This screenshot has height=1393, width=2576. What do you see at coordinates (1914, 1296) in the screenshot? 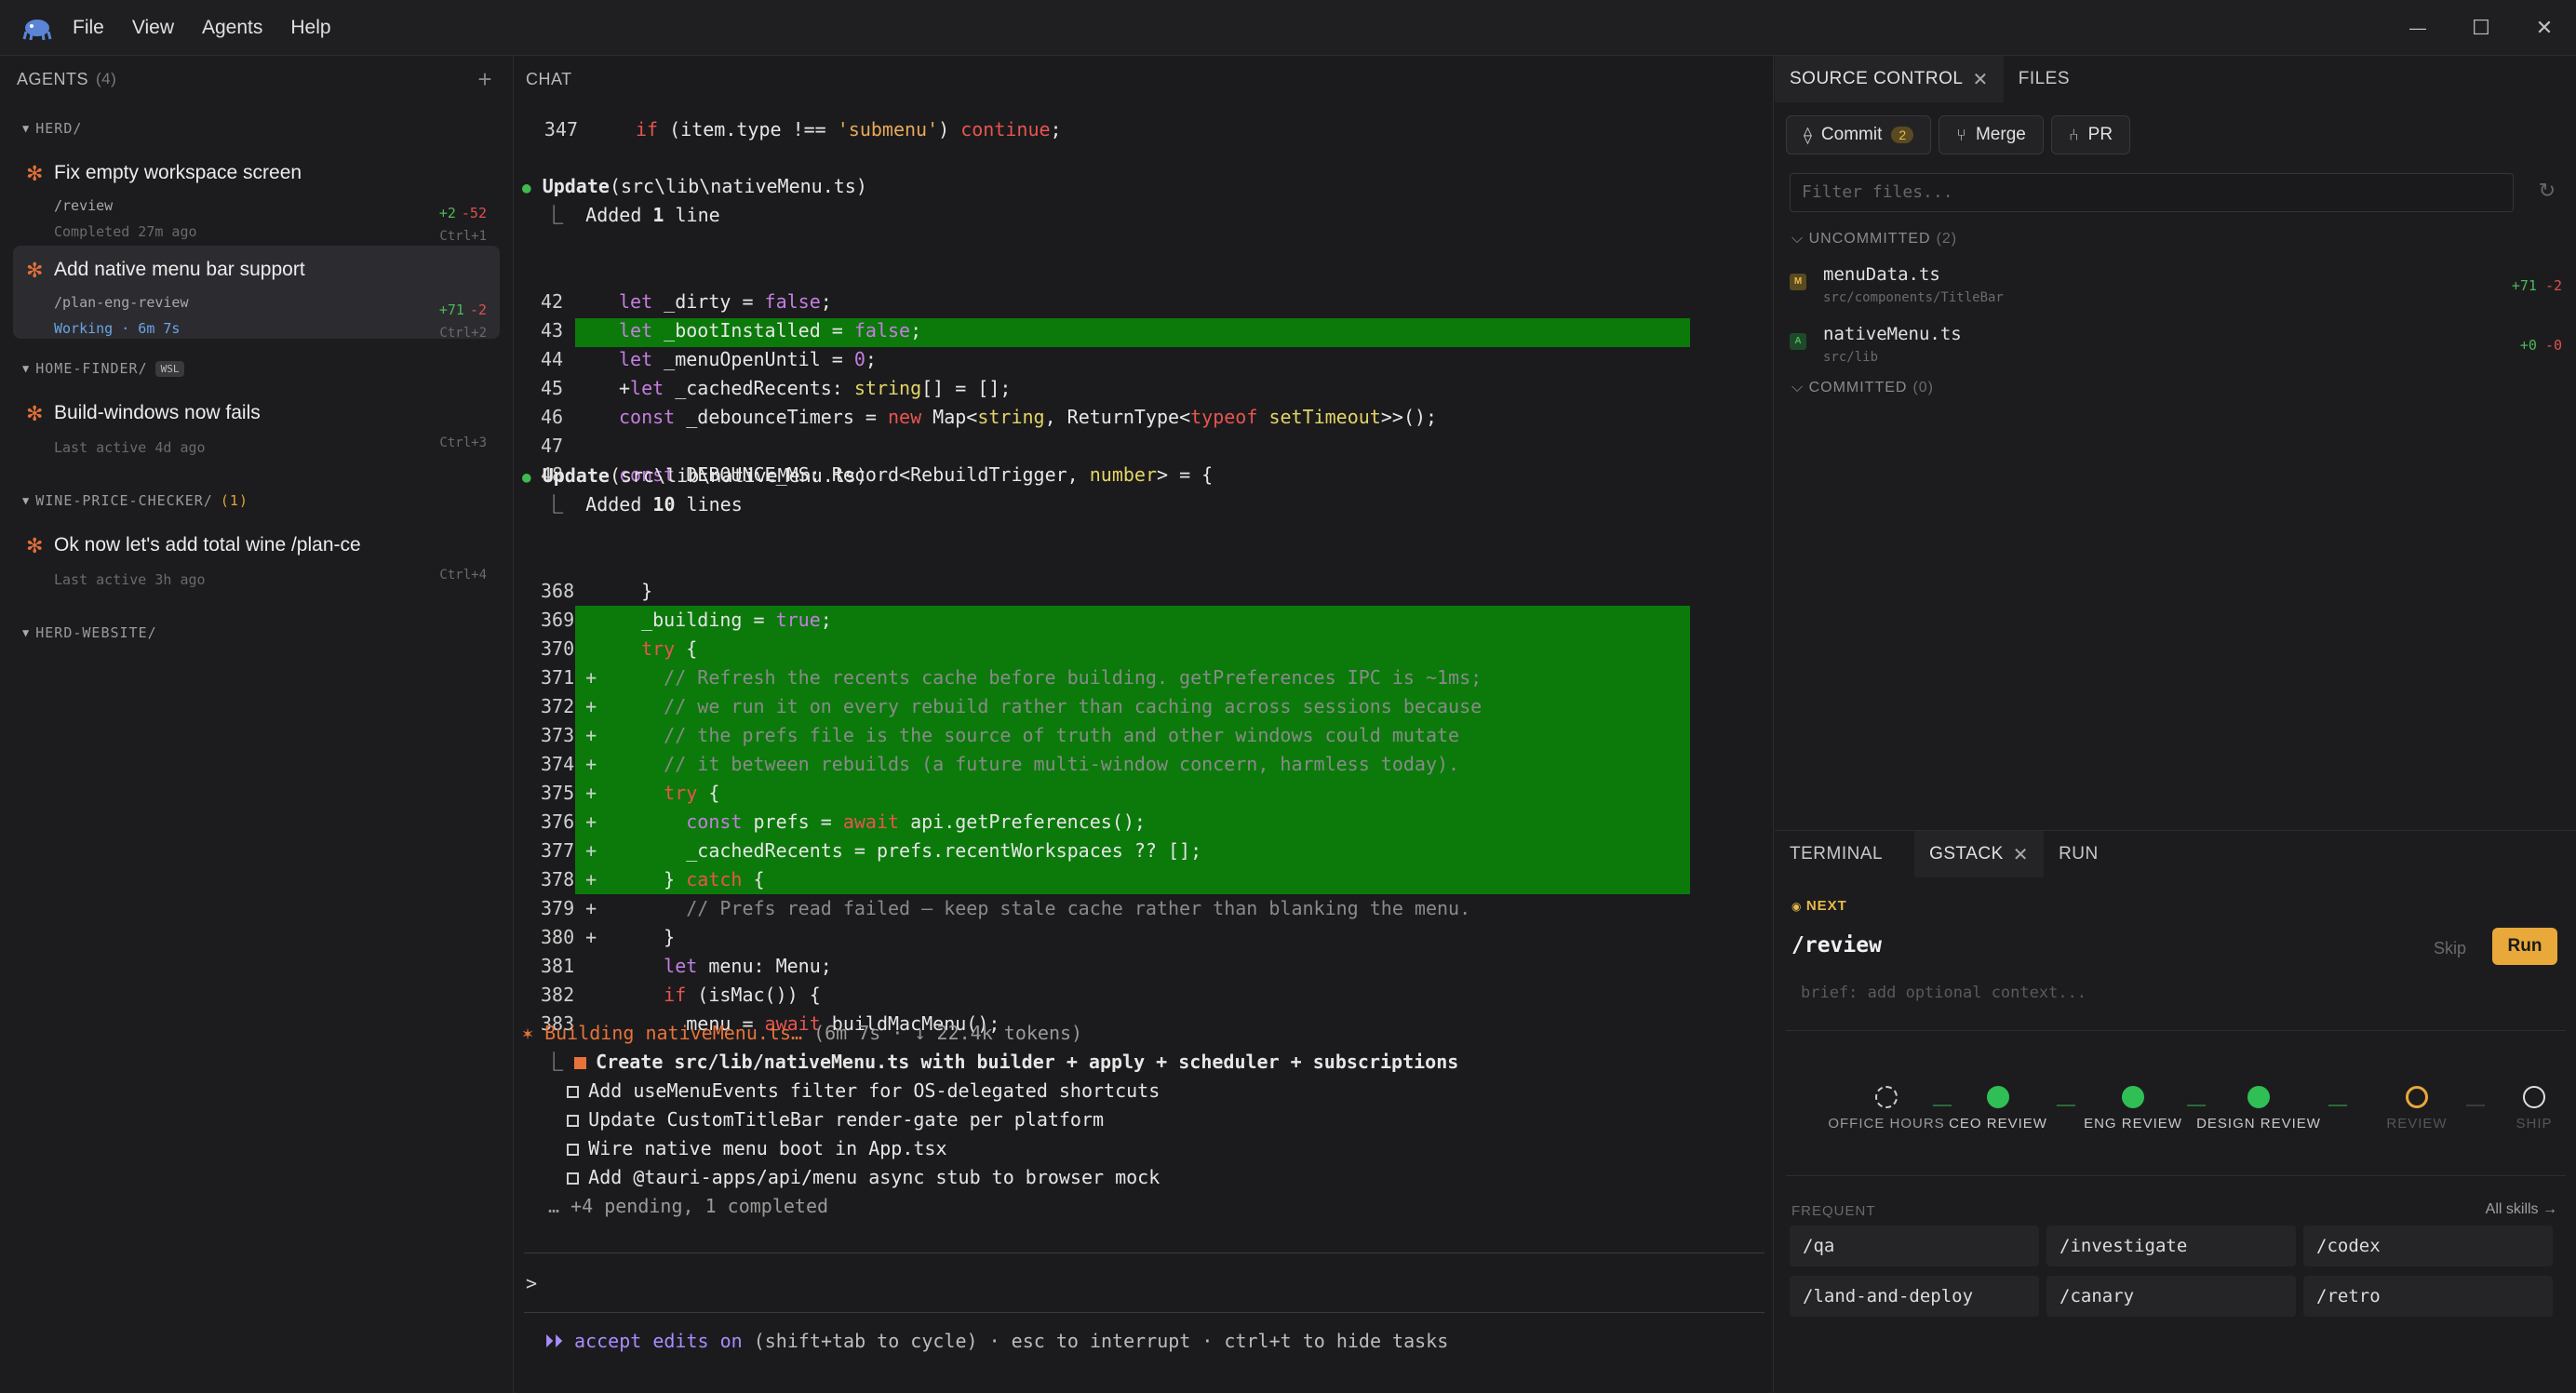
I see `skill-button: /land-and-deploy` at bounding box center [1914, 1296].